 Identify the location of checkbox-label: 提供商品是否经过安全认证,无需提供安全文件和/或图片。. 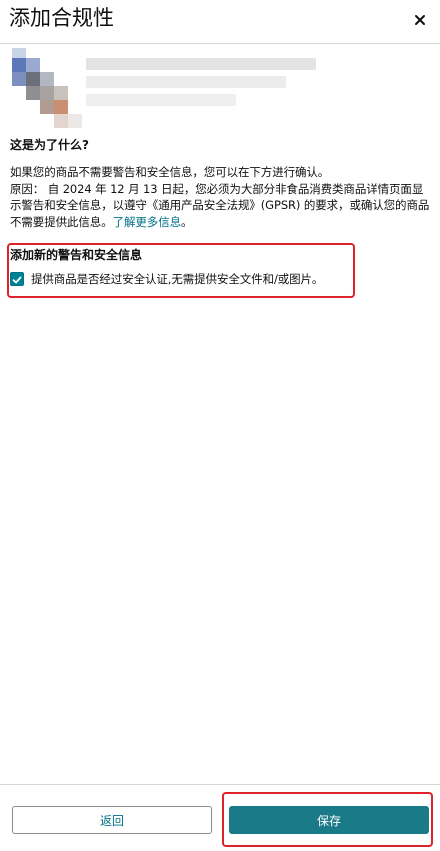
(177, 279).